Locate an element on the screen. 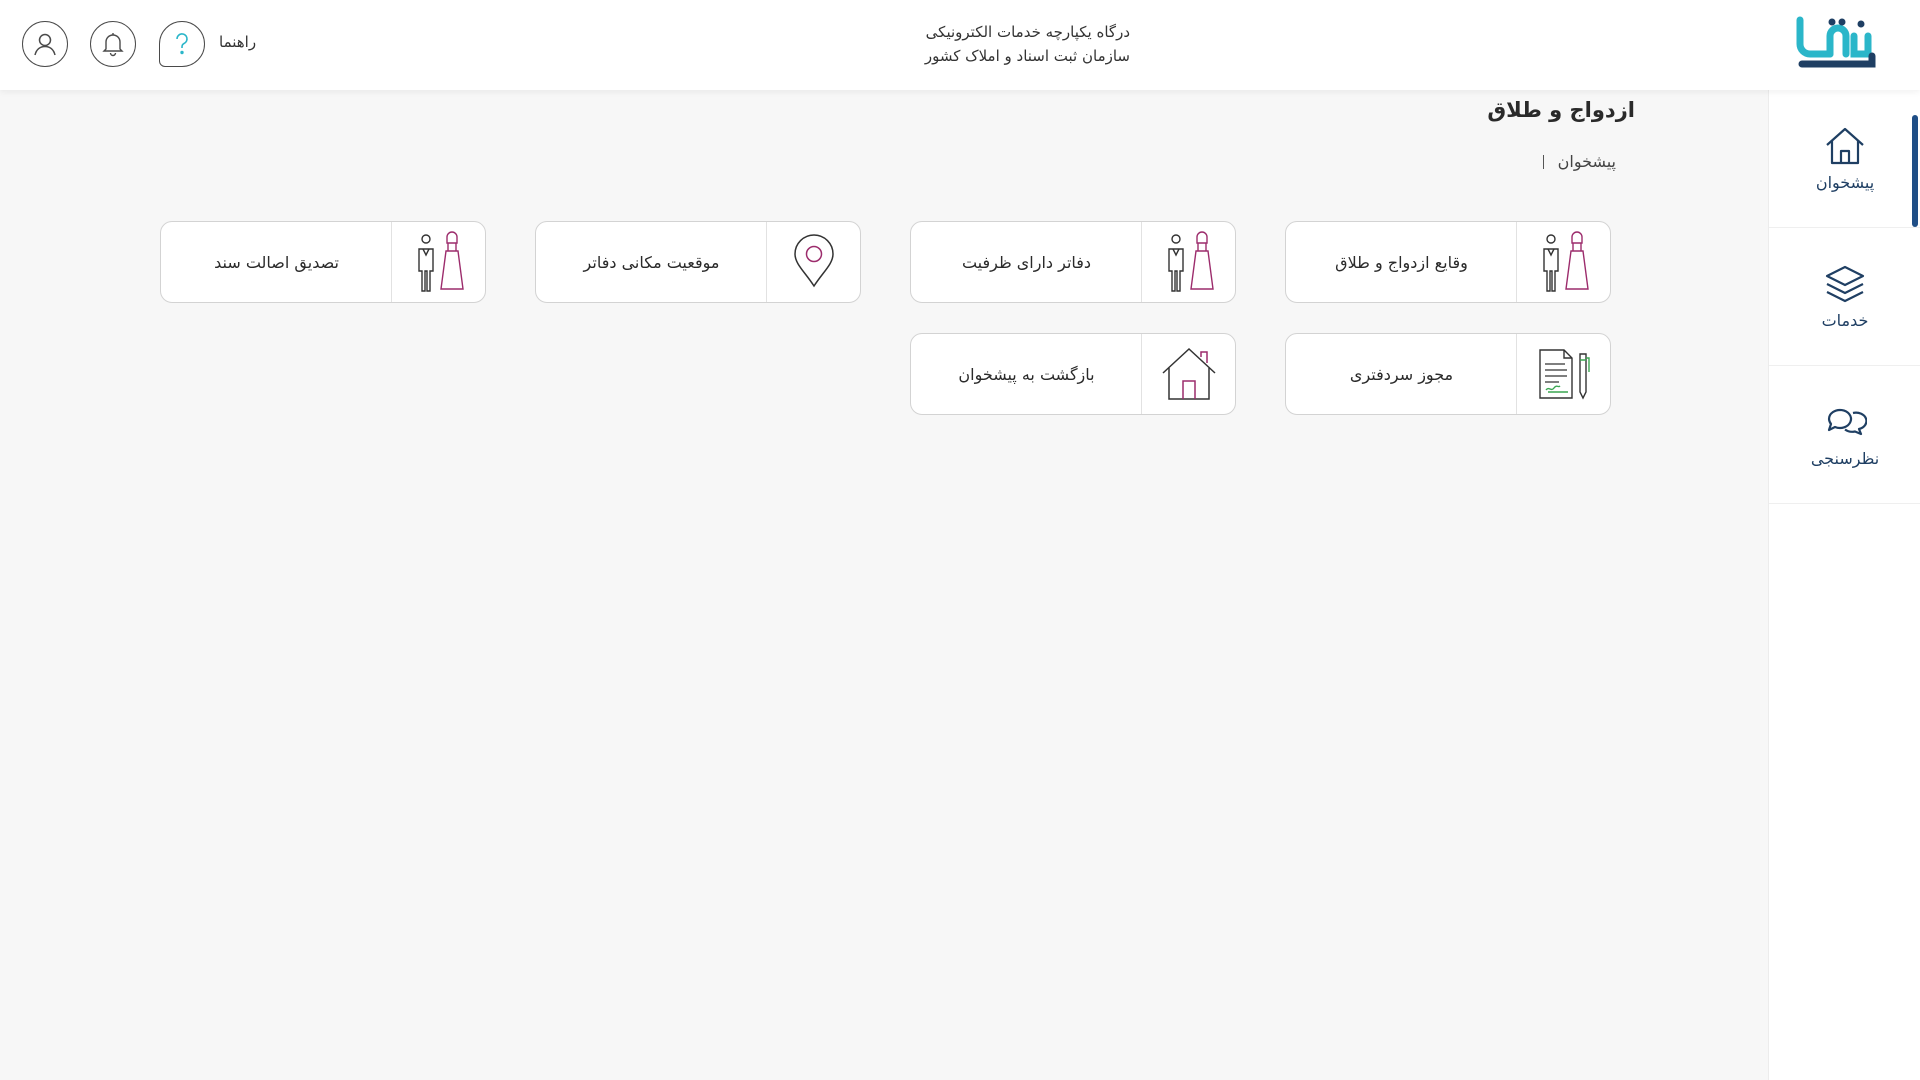  profile-button is located at coordinates (45, 44).